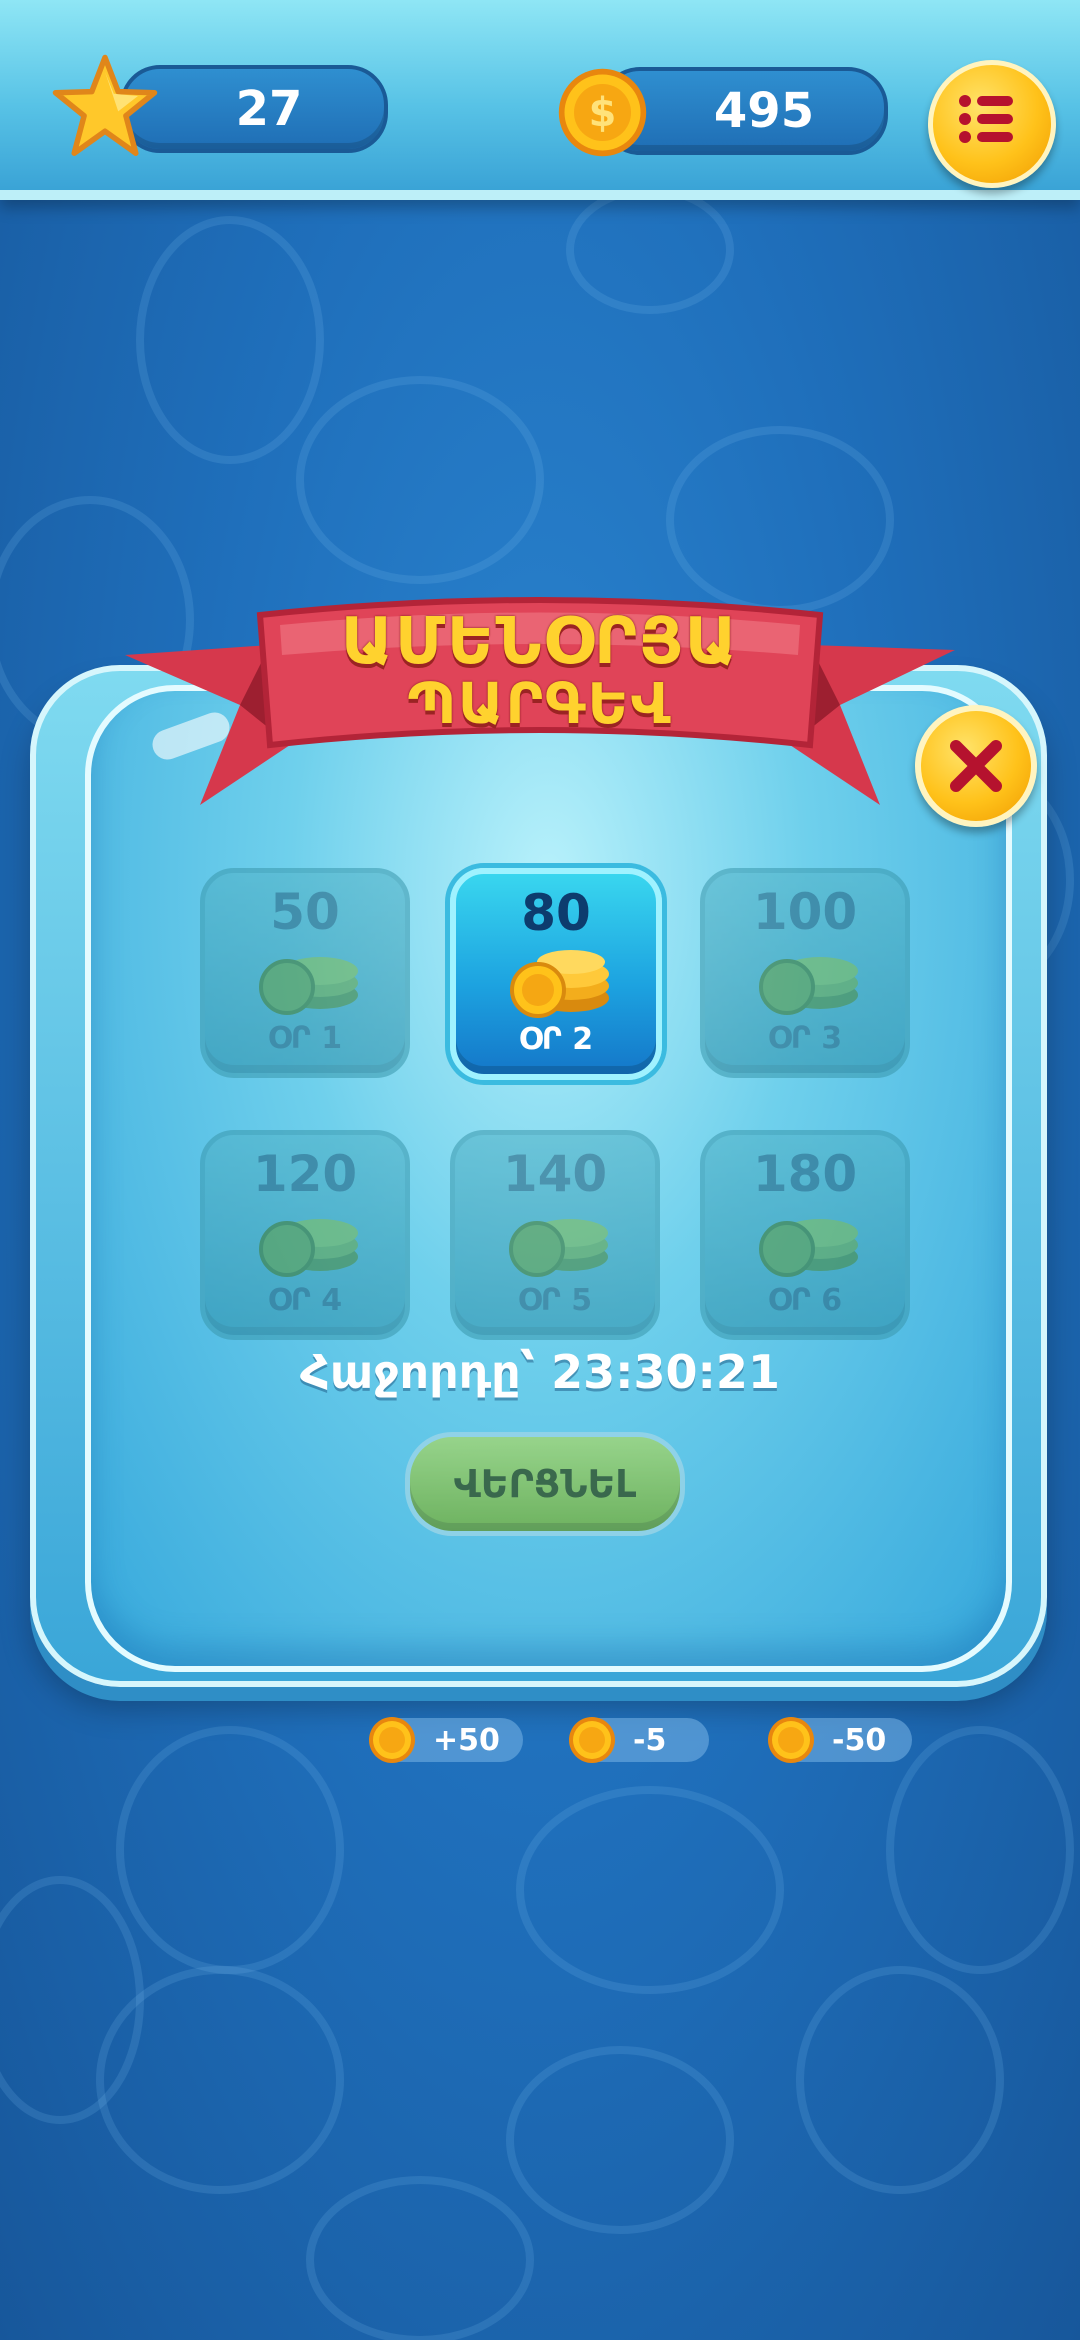  What do you see at coordinates (805, 1300) in the screenshot?
I see `day-label: ՕՐ 6` at bounding box center [805, 1300].